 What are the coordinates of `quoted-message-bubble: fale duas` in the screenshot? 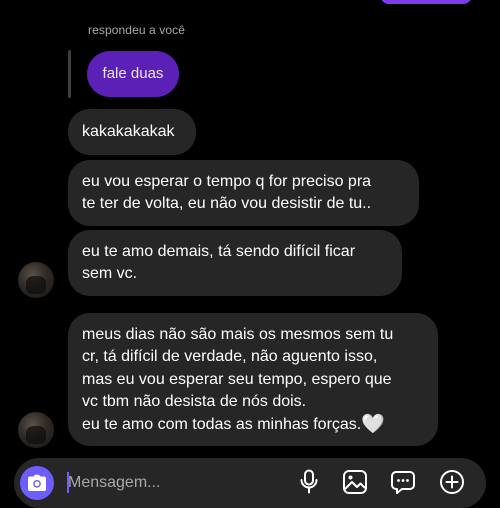 It's located at (133, 74).